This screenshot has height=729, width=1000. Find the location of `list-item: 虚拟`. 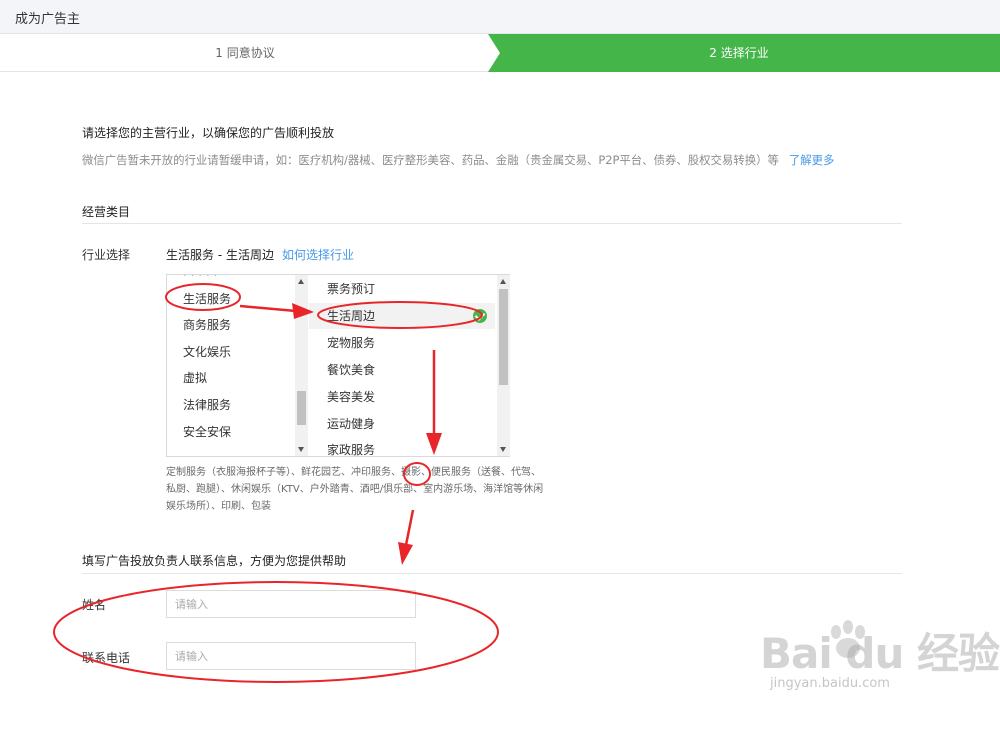

list-item: 虚拟 is located at coordinates (195, 378).